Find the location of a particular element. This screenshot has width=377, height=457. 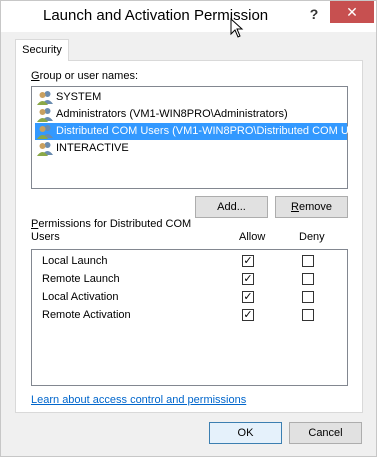

close-button: ✕ is located at coordinates (352, 12).